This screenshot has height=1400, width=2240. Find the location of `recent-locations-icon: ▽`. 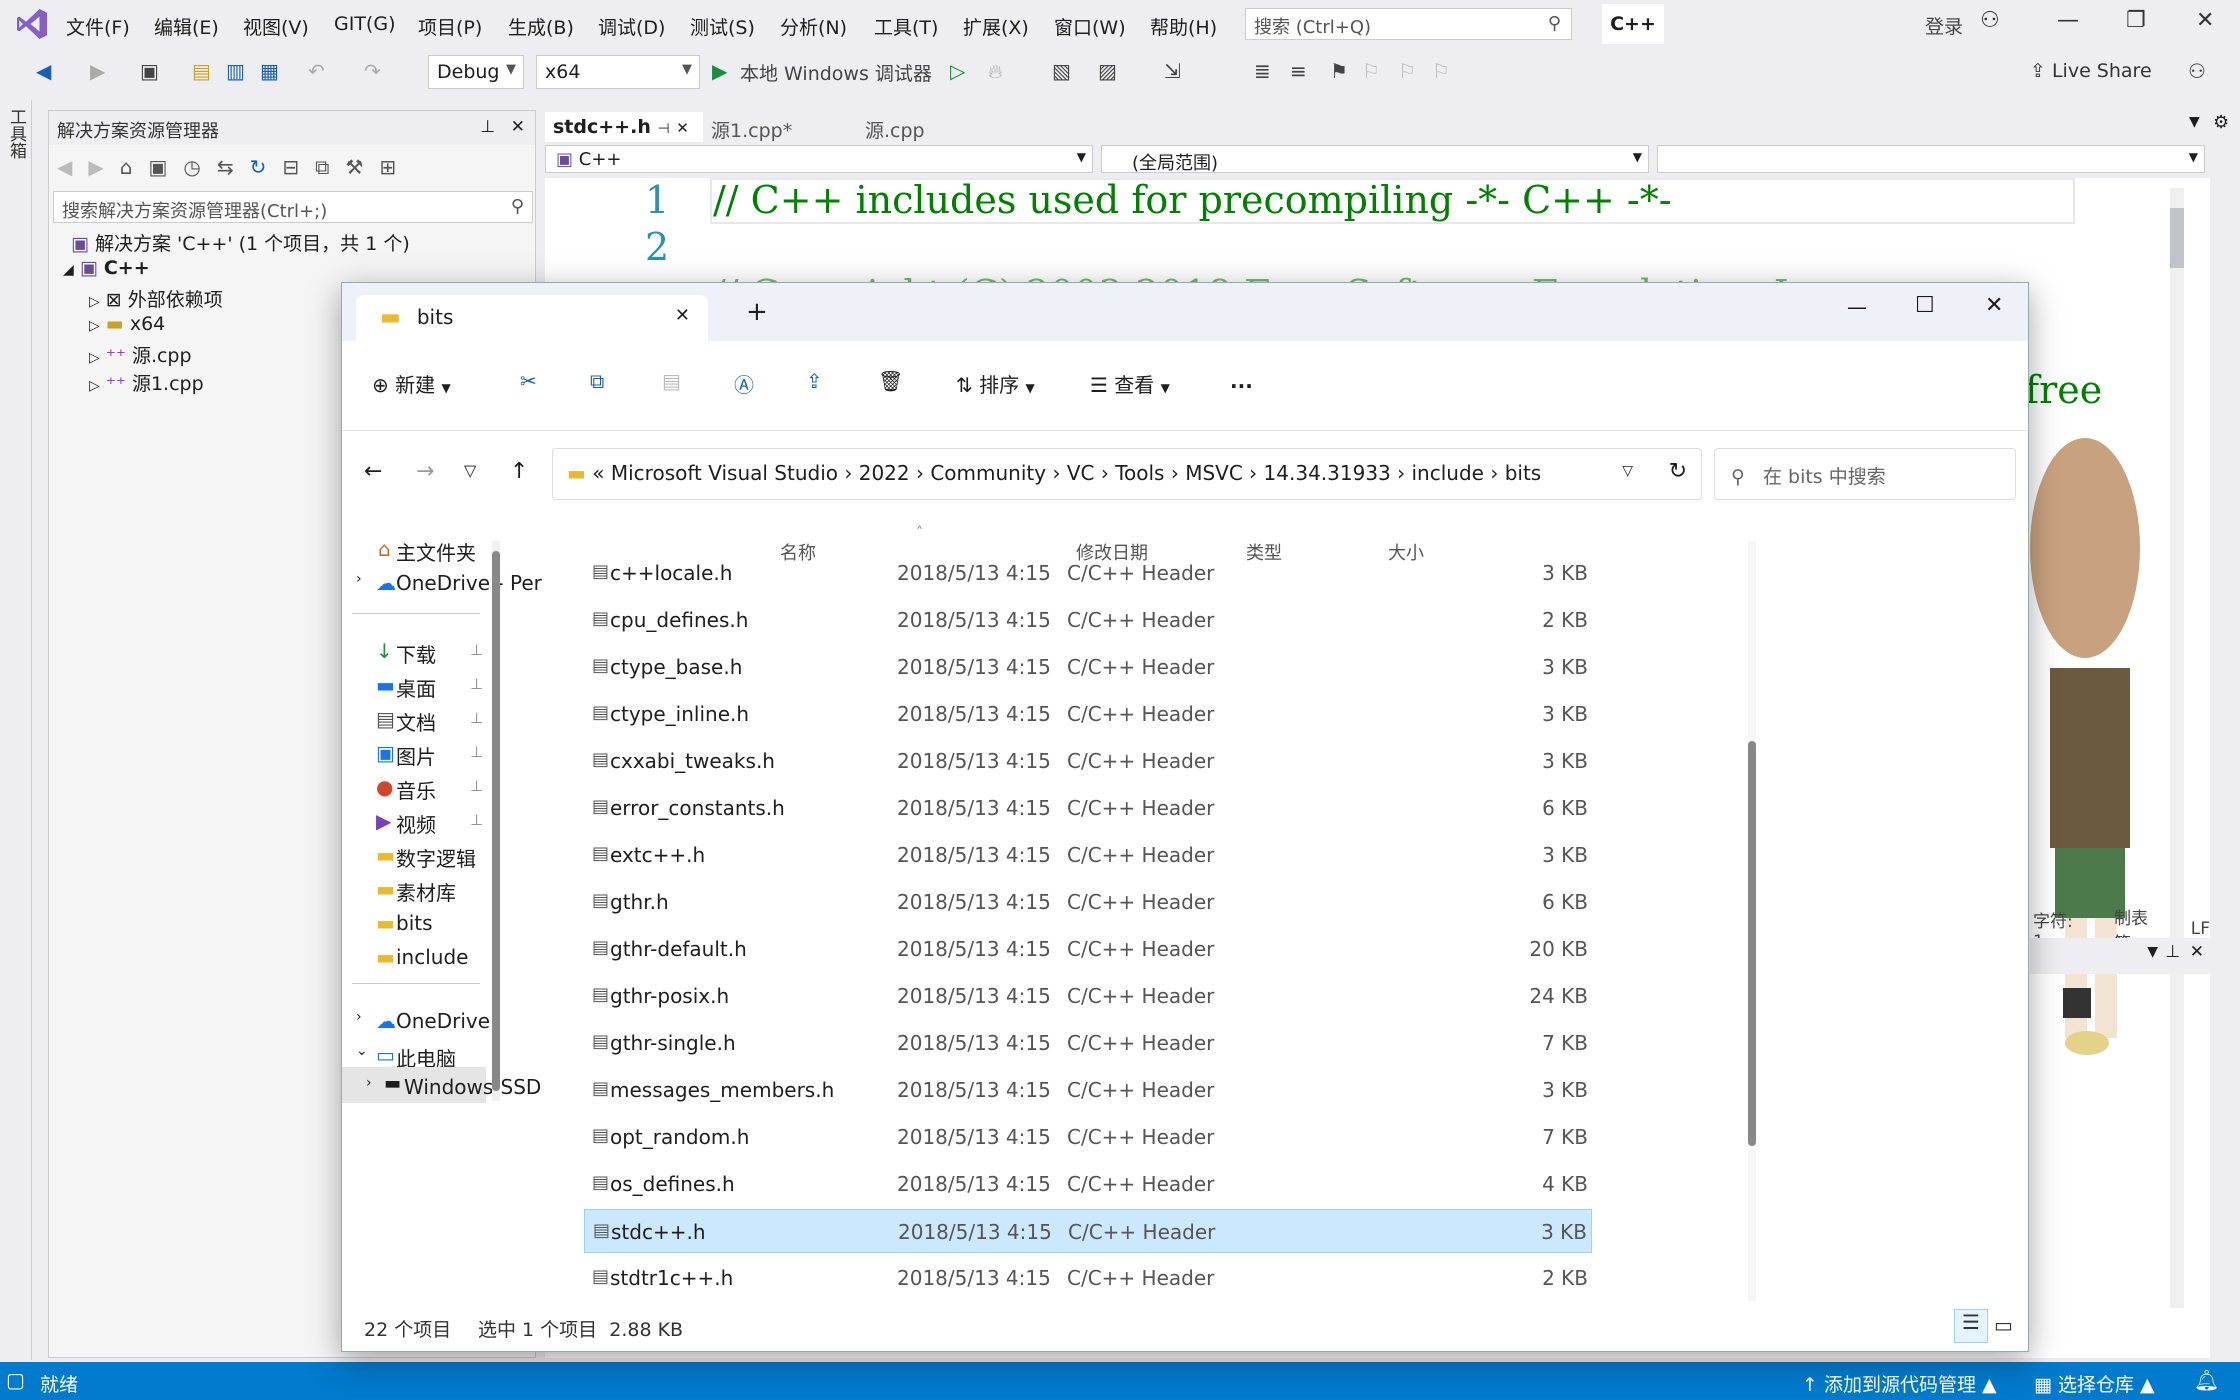

recent-locations-icon: ▽ is located at coordinates (470, 470).